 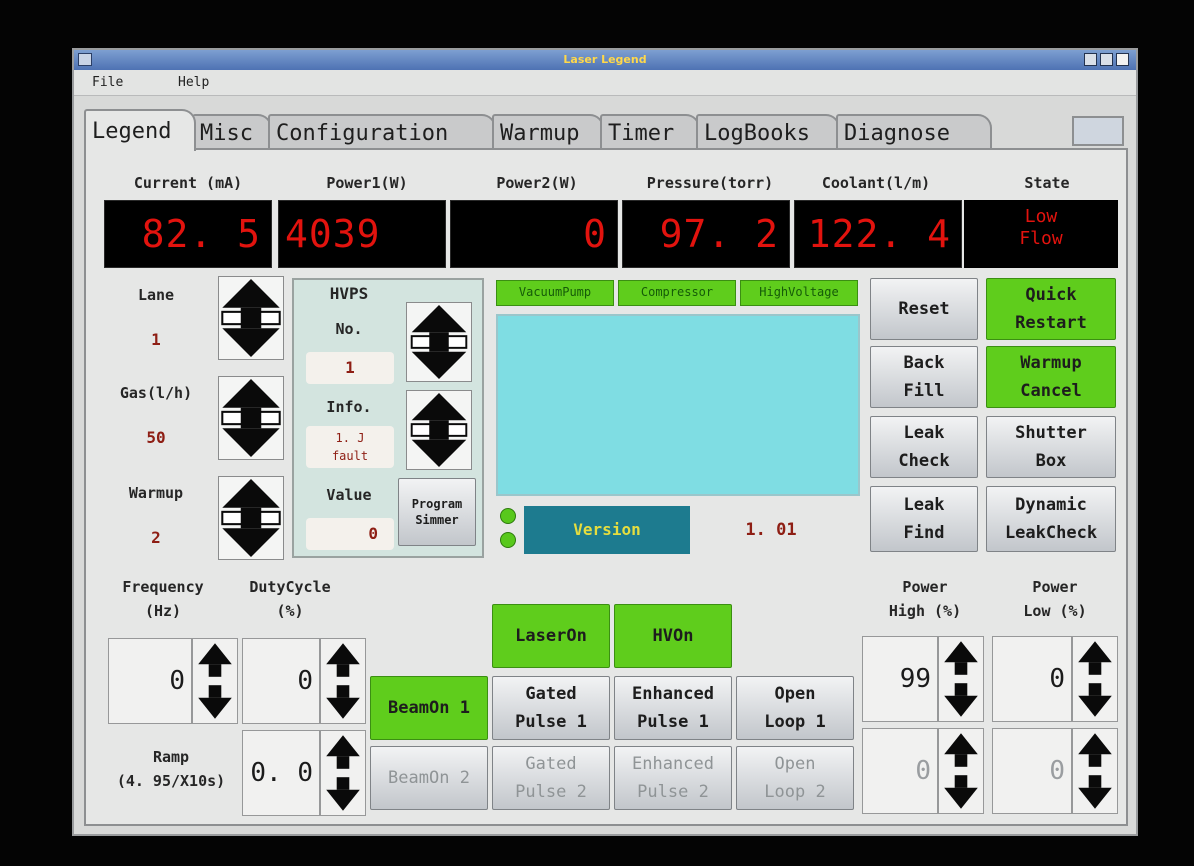 What do you see at coordinates (437, 520) in the screenshot?
I see `program-simmer-line-2: Simmer` at bounding box center [437, 520].